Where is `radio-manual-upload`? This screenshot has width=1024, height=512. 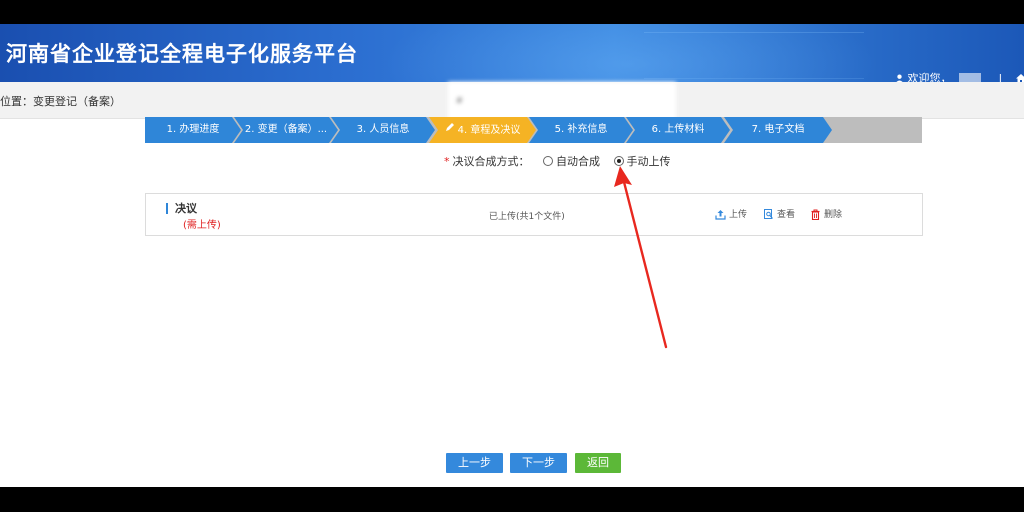
radio-manual-upload is located at coordinates (618, 161).